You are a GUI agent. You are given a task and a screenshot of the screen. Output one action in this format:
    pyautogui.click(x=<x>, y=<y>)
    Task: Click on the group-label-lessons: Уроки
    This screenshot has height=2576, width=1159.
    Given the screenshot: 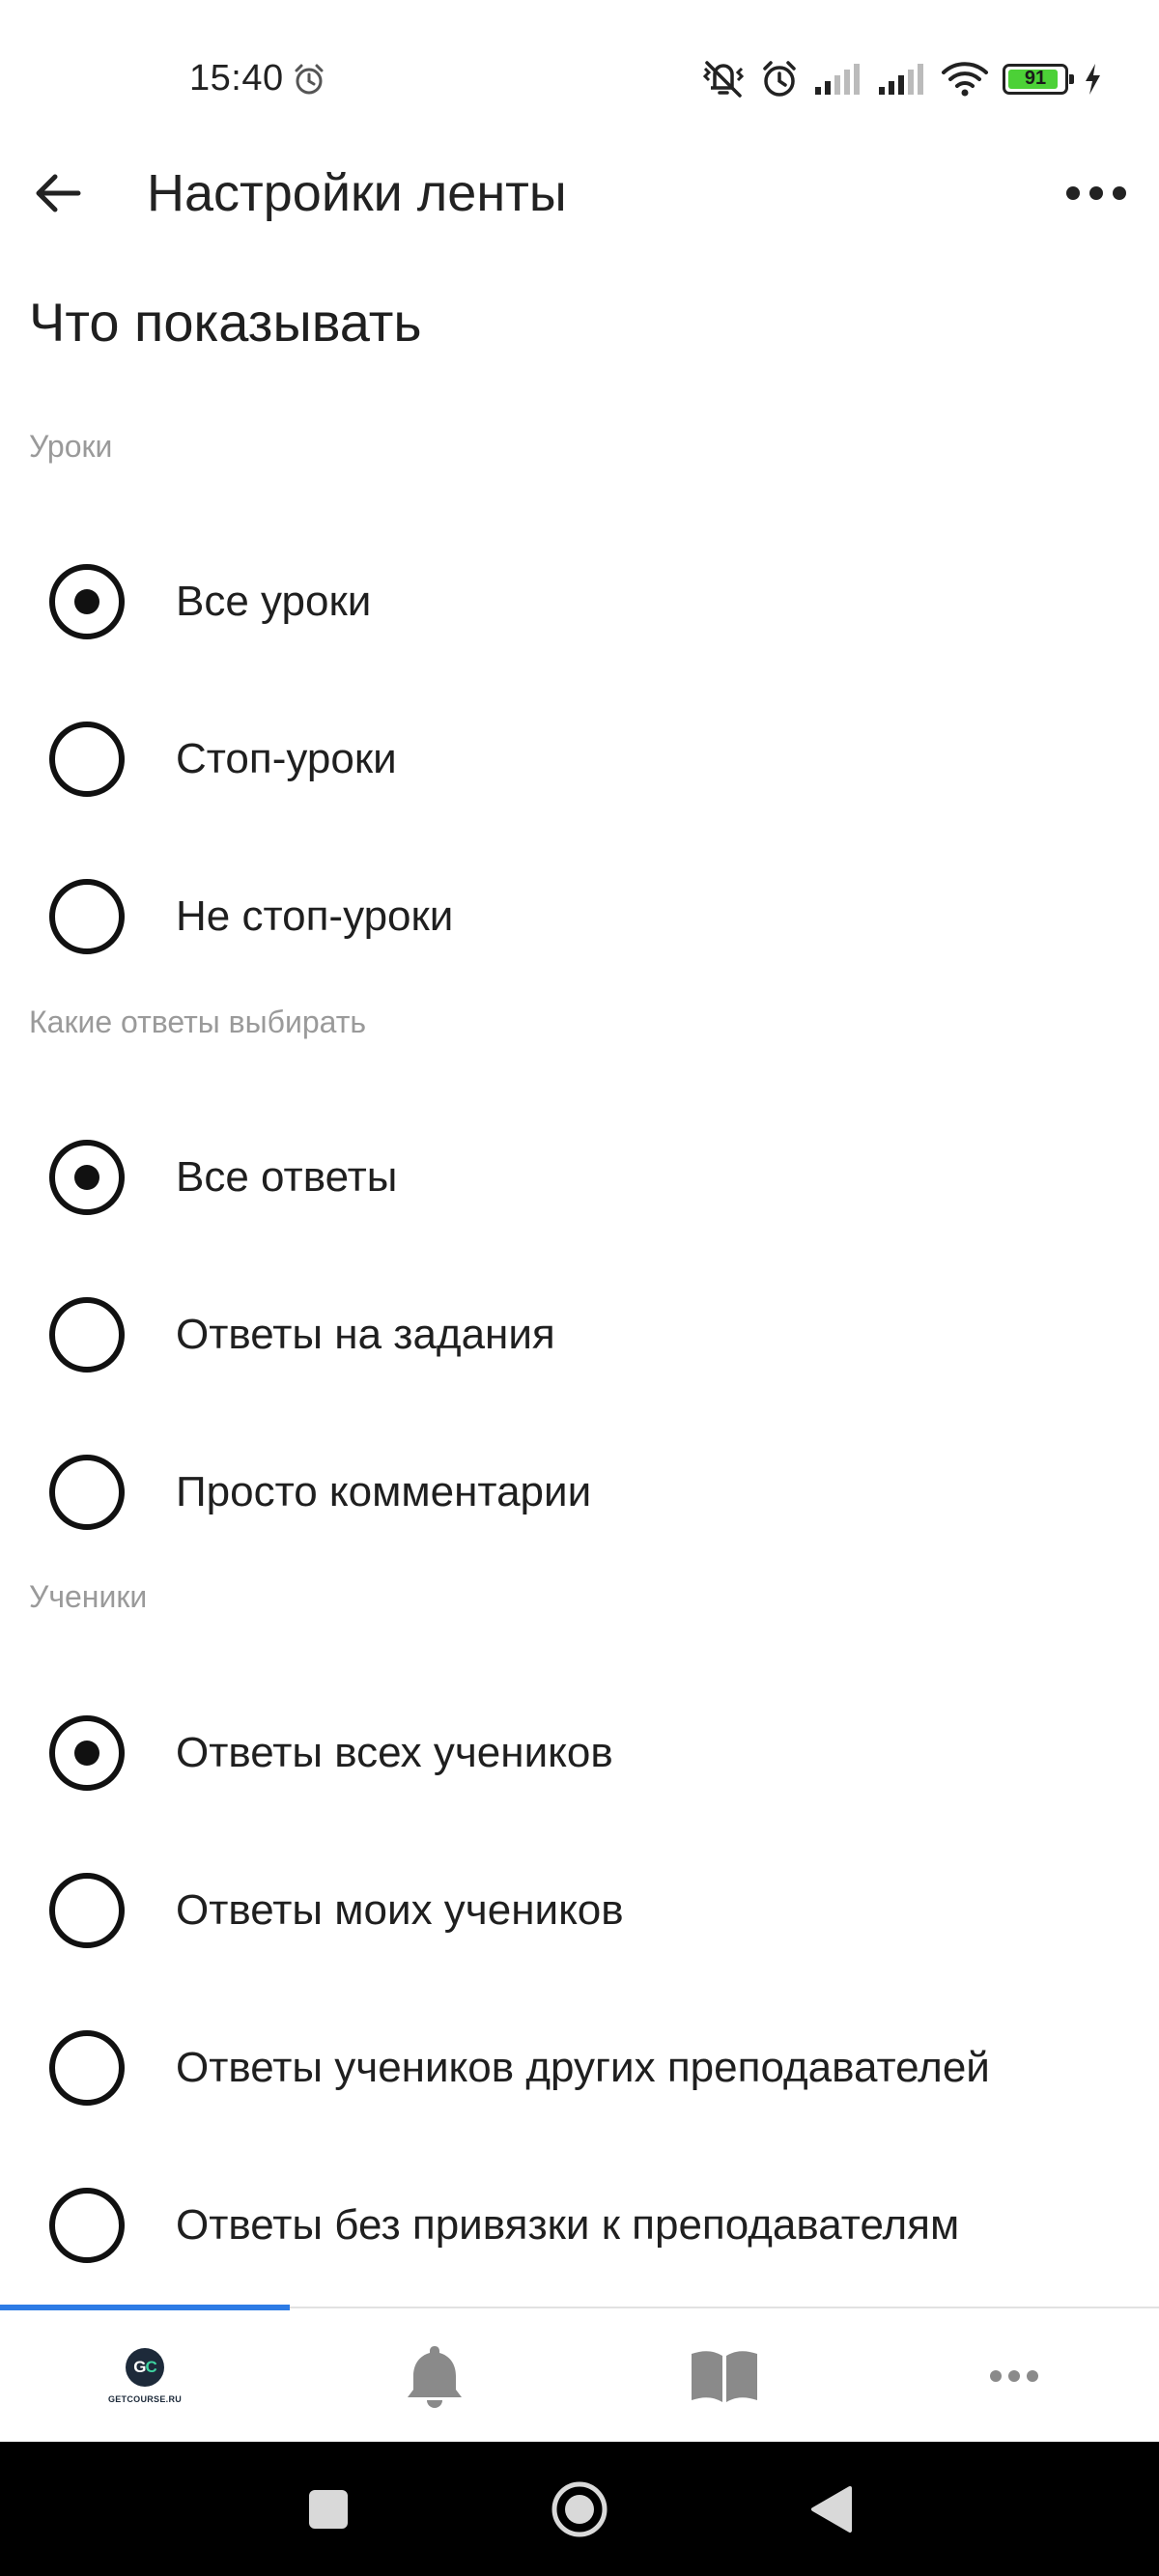 What is the action you would take?
    pyautogui.click(x=71, y=446)
    